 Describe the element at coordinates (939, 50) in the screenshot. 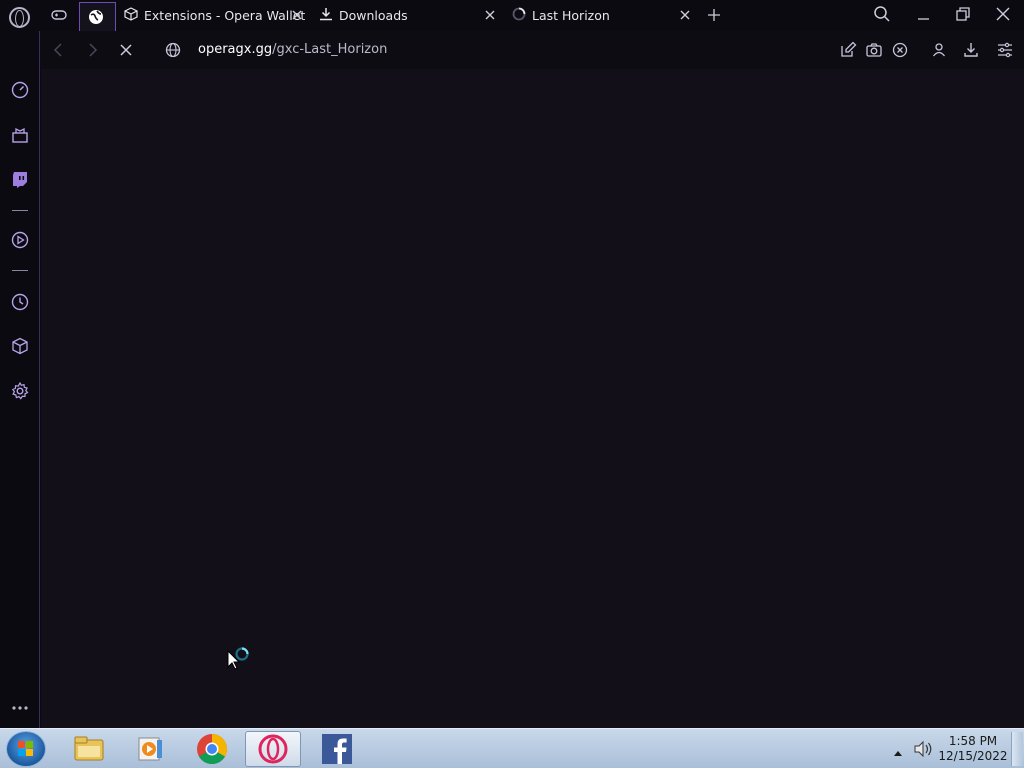

I see `account-icon` at that location.